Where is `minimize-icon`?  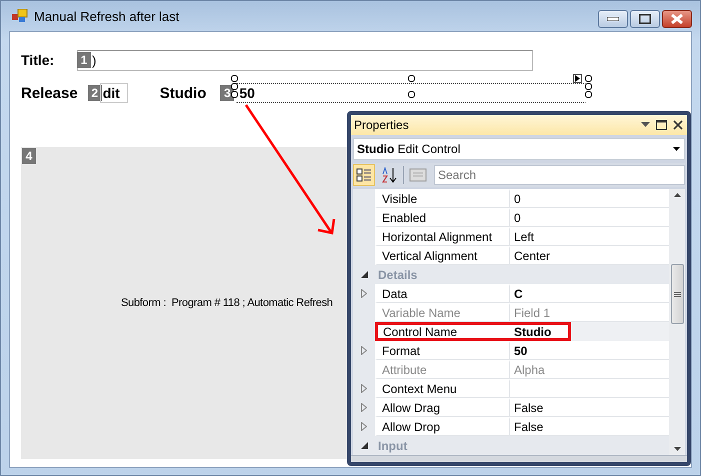
minimize-icon is located at coordinates (613, 19).